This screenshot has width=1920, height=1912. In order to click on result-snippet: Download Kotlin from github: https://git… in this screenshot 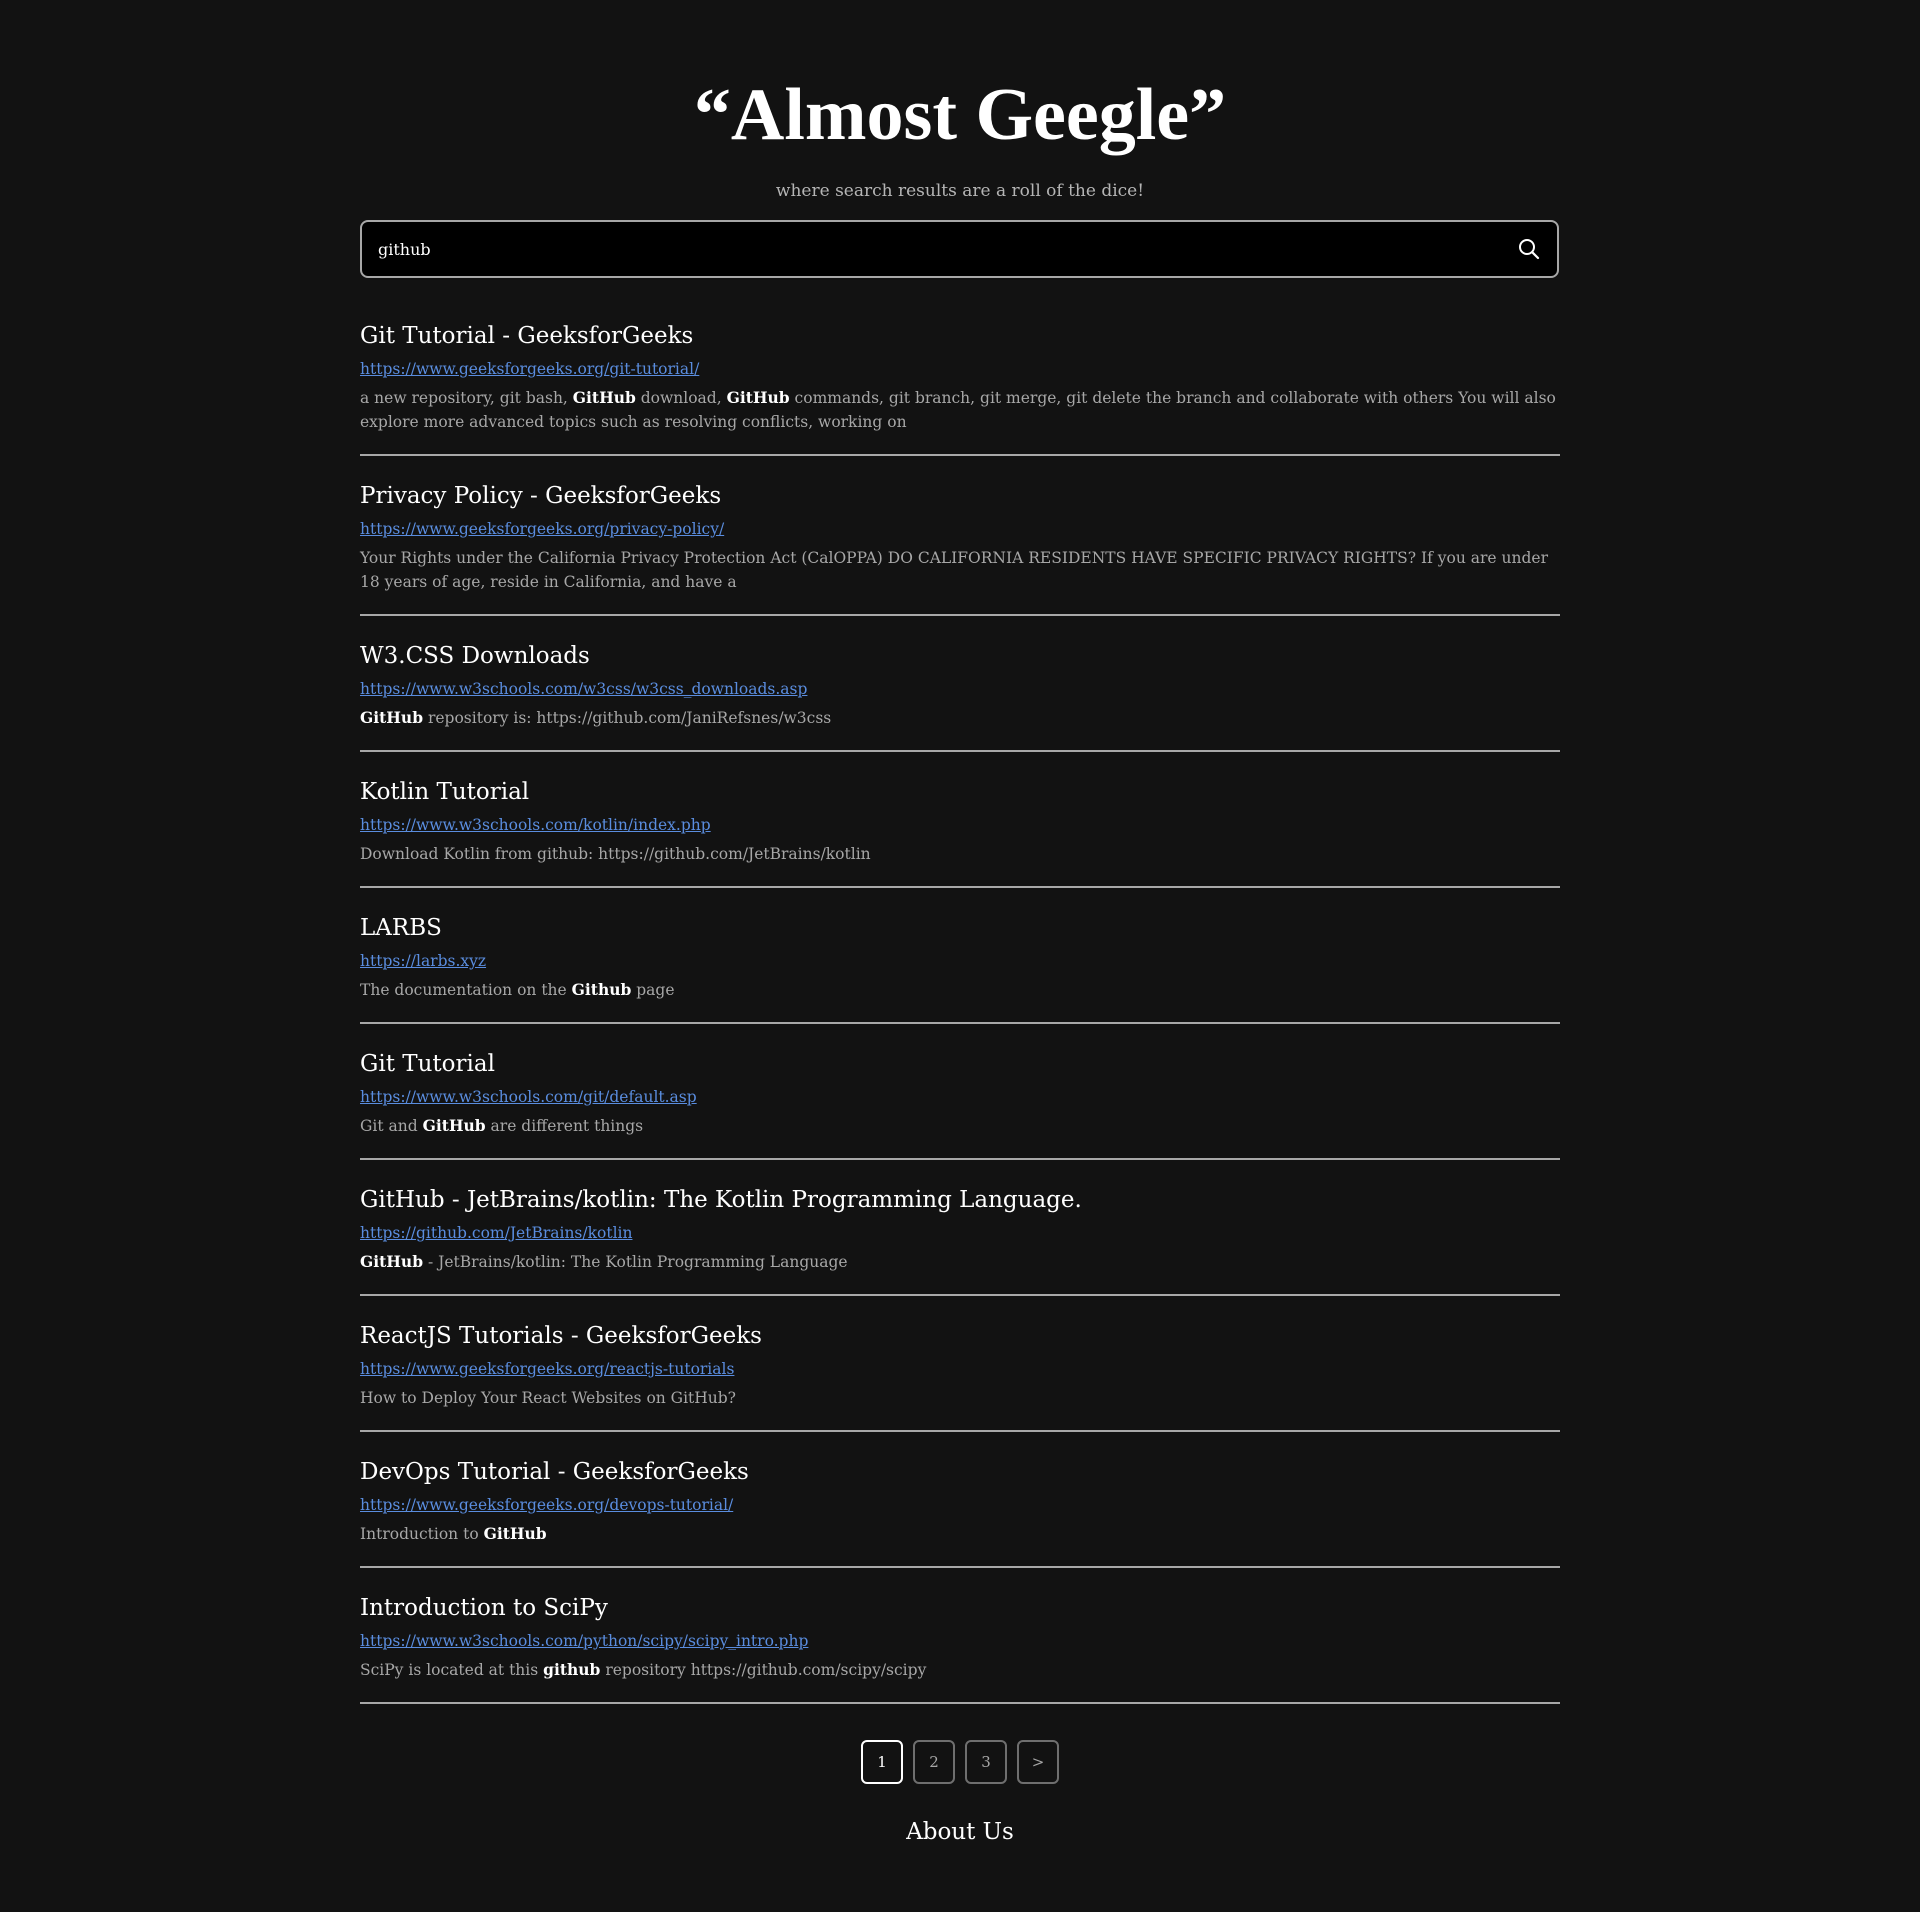, I will do `click(960, 854)`.